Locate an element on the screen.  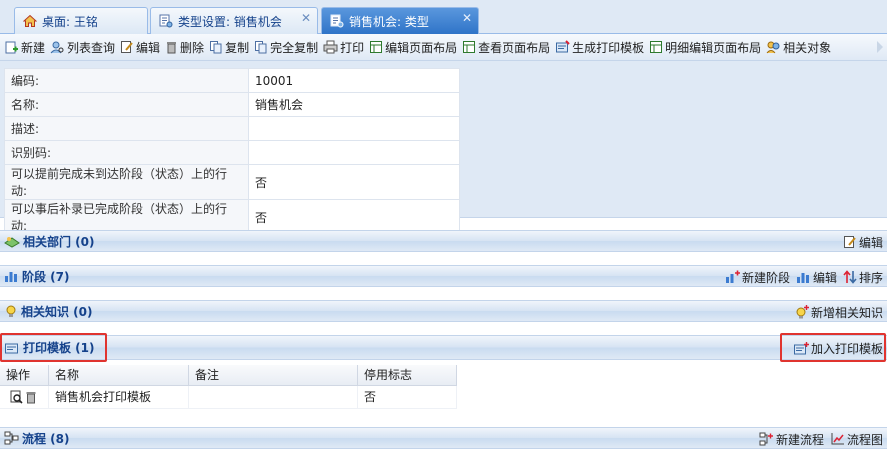
row-ops-cell is located at coordinates (24, 397).